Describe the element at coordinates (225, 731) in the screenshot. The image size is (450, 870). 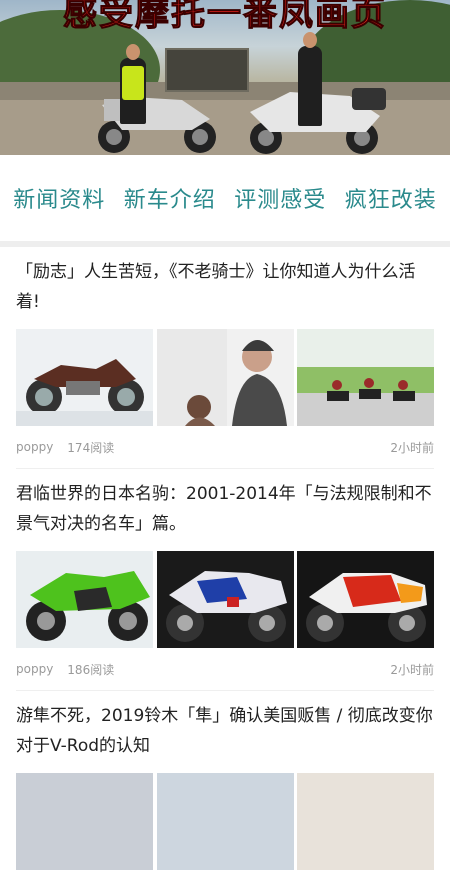
I see `article-title: 游隼不死，2019铃木「隼」确认美国贩售 / 彻底改变你对于V-Rod的认知` at that location.